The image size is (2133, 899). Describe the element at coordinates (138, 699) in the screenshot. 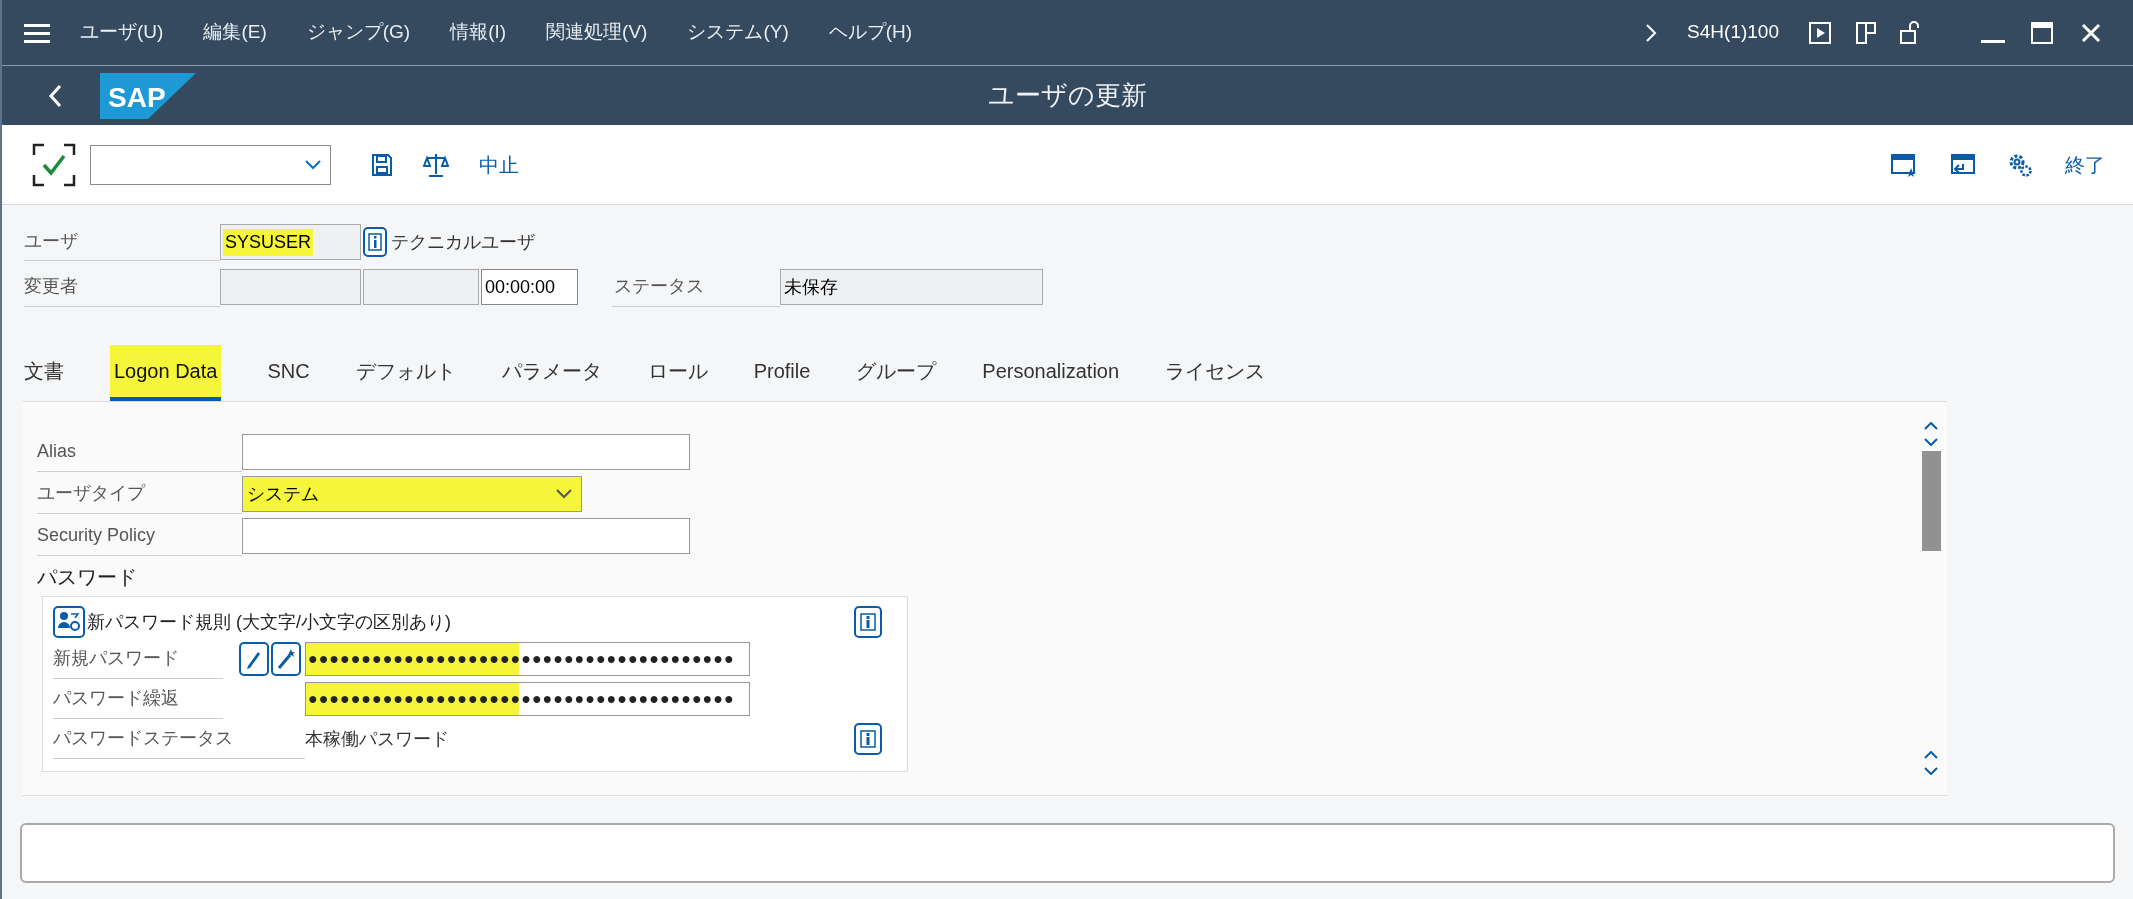

I see `field-label: パスワード繰返` at that location.